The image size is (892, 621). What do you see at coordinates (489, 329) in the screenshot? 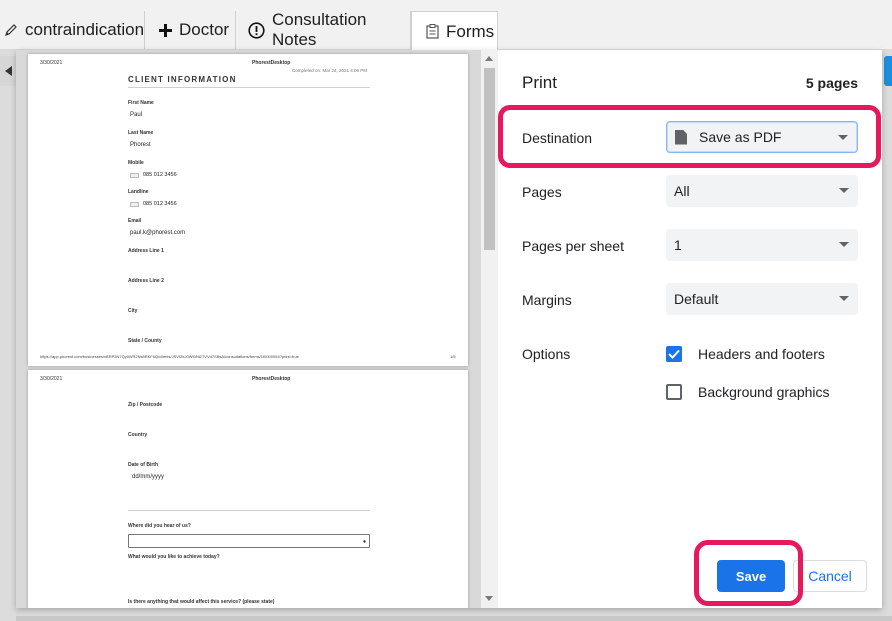
I see `preview-scrollbar` at bounding box center [489, 329].